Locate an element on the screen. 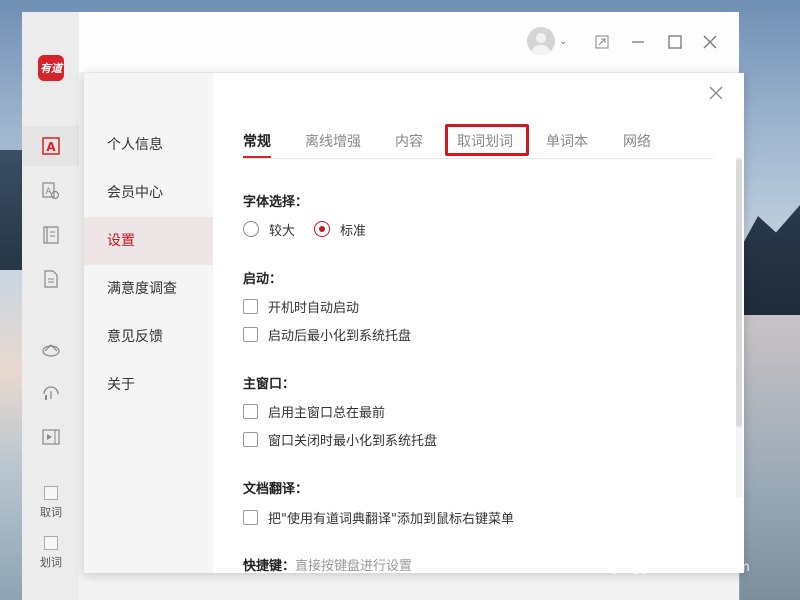 The width and height of the screenshot is (800, 600). menu-item-profile: 个人信息 is located at coordinates (148, 145).